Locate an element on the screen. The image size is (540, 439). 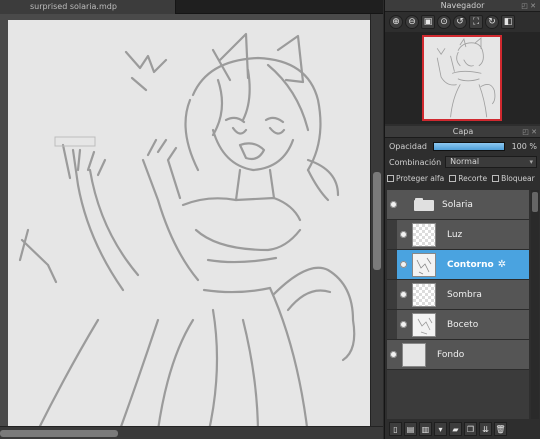
blend-mode-label: Combinación is located at coordinates (415, 162).